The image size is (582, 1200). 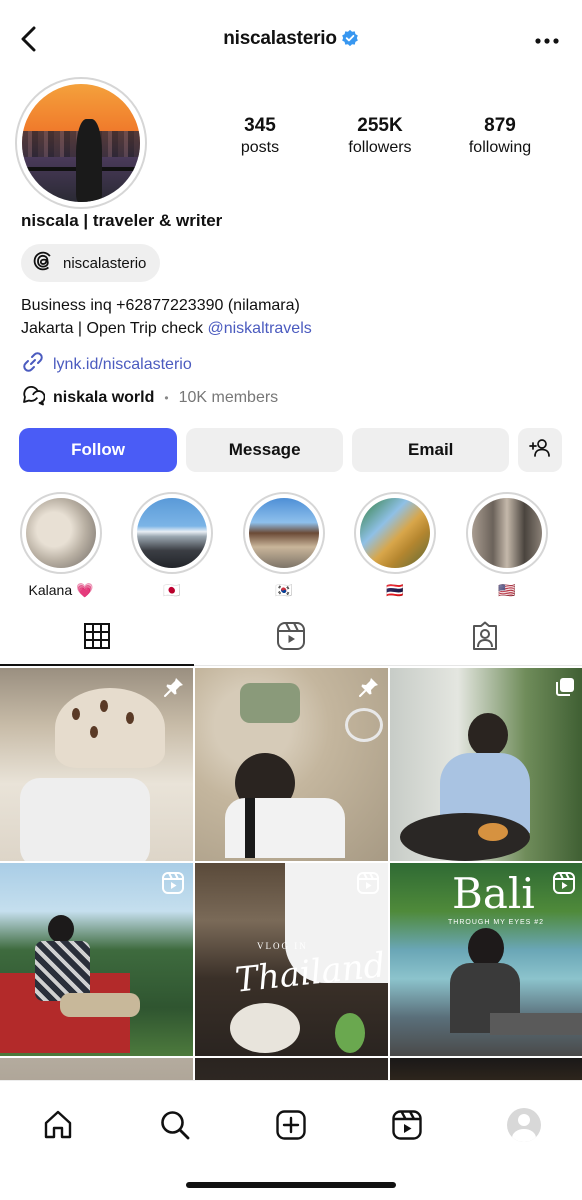 I want to click on tab-tagged, so click(x=485, y=638).